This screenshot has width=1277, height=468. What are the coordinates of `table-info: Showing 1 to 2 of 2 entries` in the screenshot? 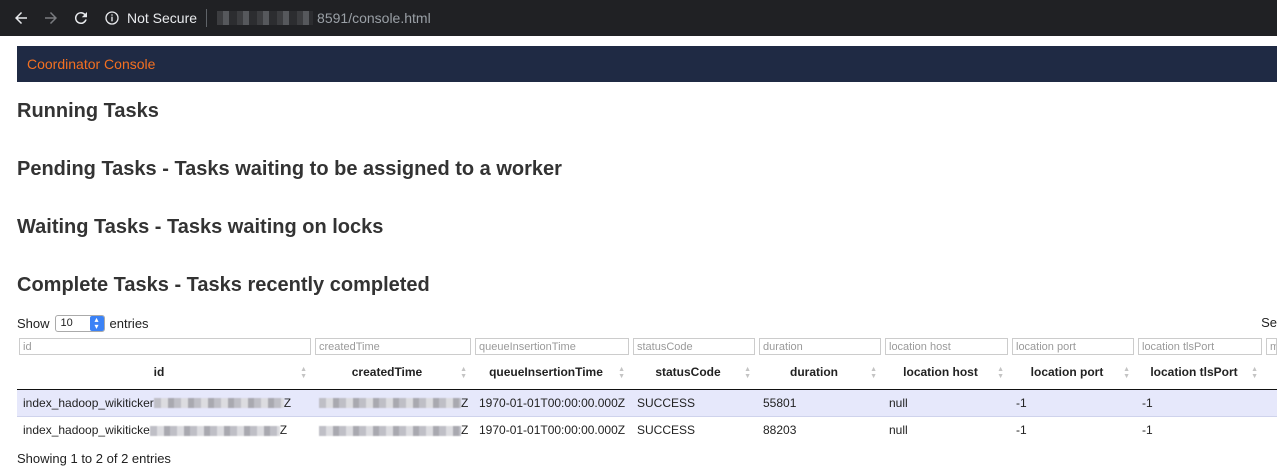 It's located at (94, 458).